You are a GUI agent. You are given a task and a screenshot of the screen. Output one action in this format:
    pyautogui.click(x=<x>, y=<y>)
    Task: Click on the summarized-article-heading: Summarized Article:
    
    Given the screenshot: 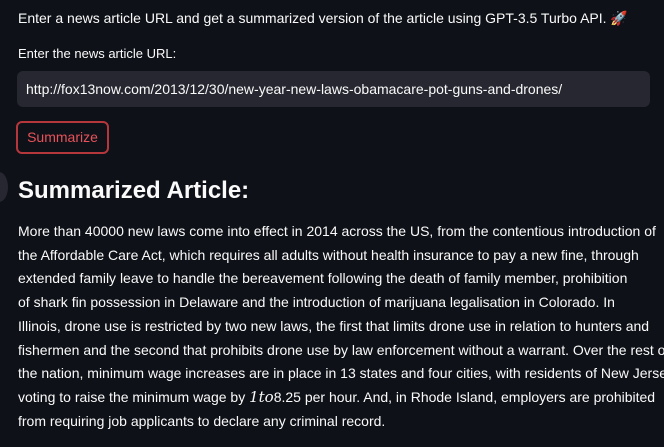 What is the action you would take?
    pyautogui.click(x=134, y=190)
    